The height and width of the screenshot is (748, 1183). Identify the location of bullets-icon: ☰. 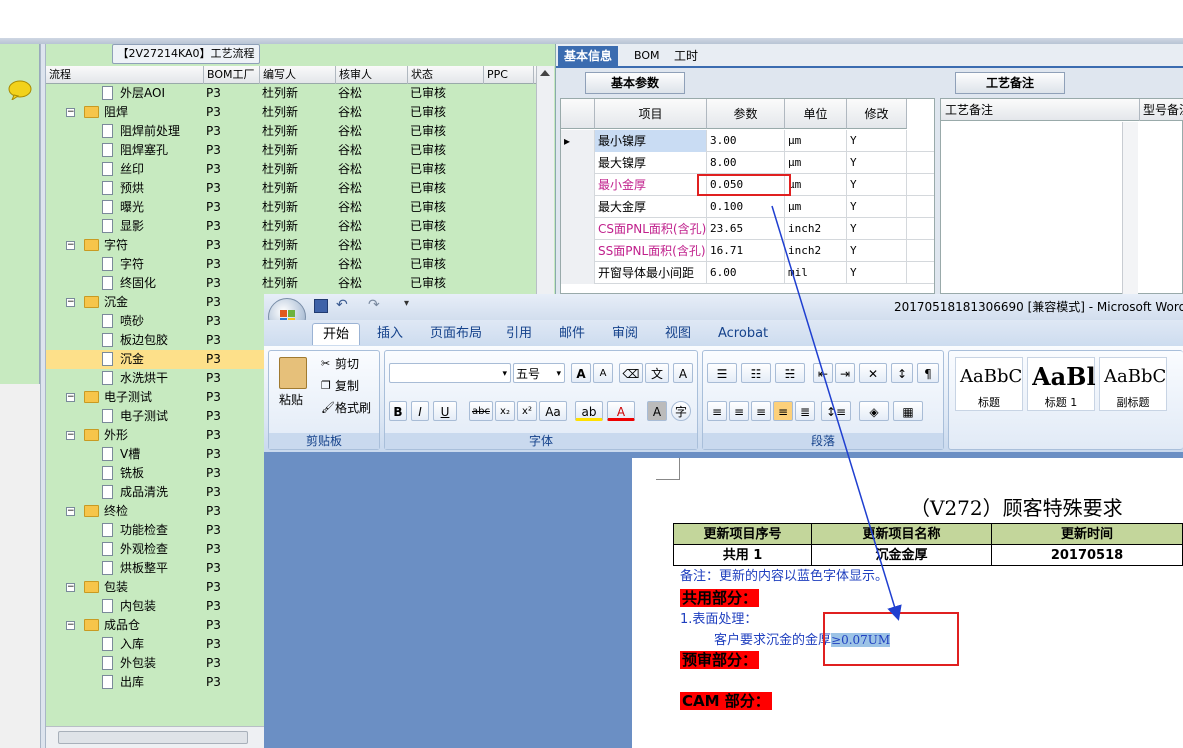
(722, 373).